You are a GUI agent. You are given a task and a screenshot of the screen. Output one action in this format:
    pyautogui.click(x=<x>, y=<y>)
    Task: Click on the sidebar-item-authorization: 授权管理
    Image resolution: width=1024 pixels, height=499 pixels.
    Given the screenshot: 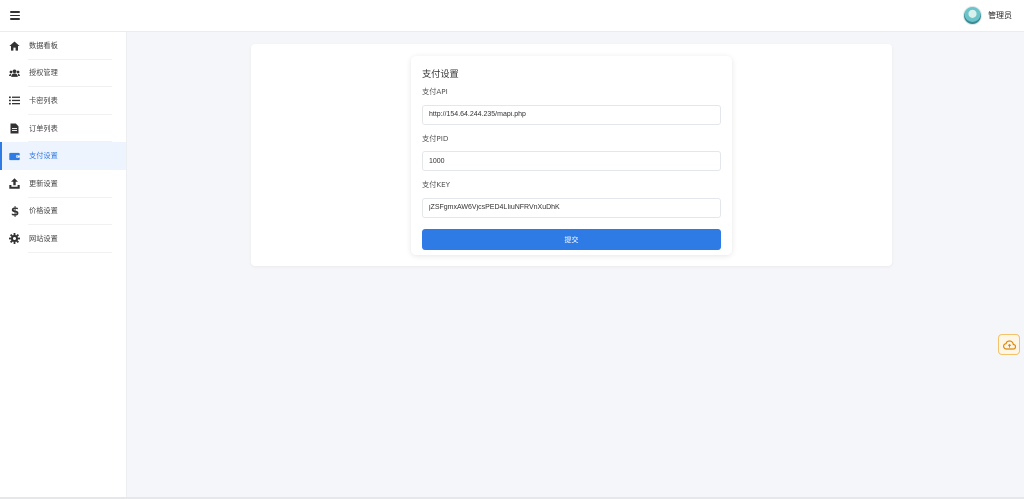 What is the action you would take?
    pyautogui.click(x=63, y=74)
    